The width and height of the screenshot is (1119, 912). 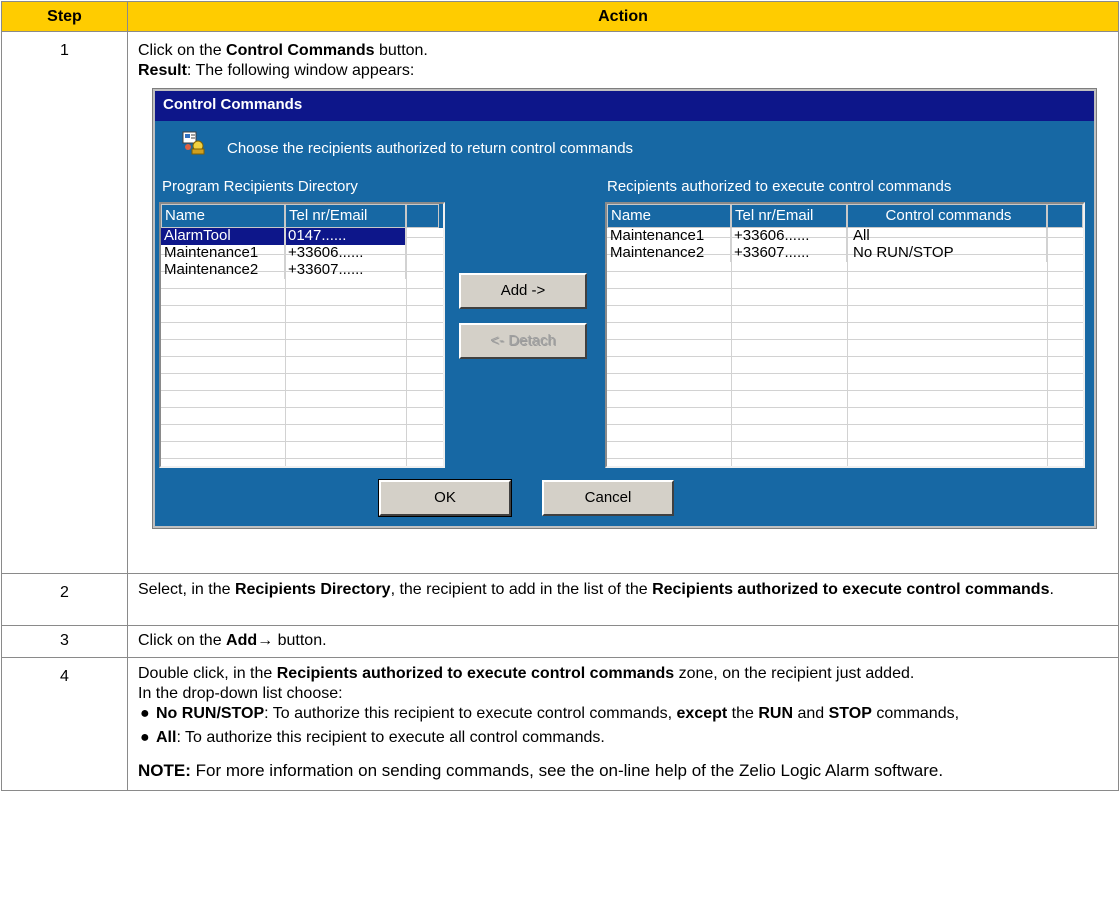 What do you see at coordinates (164, 770) in the screenshot?
I see `note-label: NOTE:` at bounding box center [164, 770].